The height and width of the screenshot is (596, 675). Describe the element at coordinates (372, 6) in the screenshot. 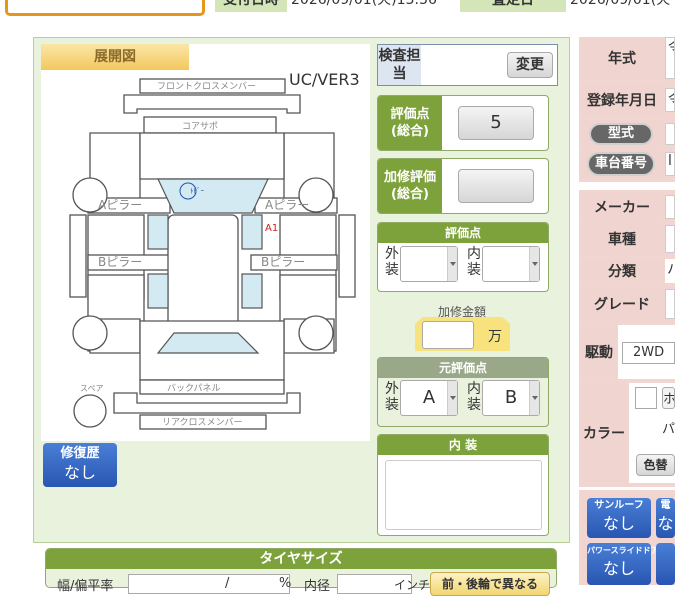

I see `received-value: 2026/09/01(火)13:56` at that location.